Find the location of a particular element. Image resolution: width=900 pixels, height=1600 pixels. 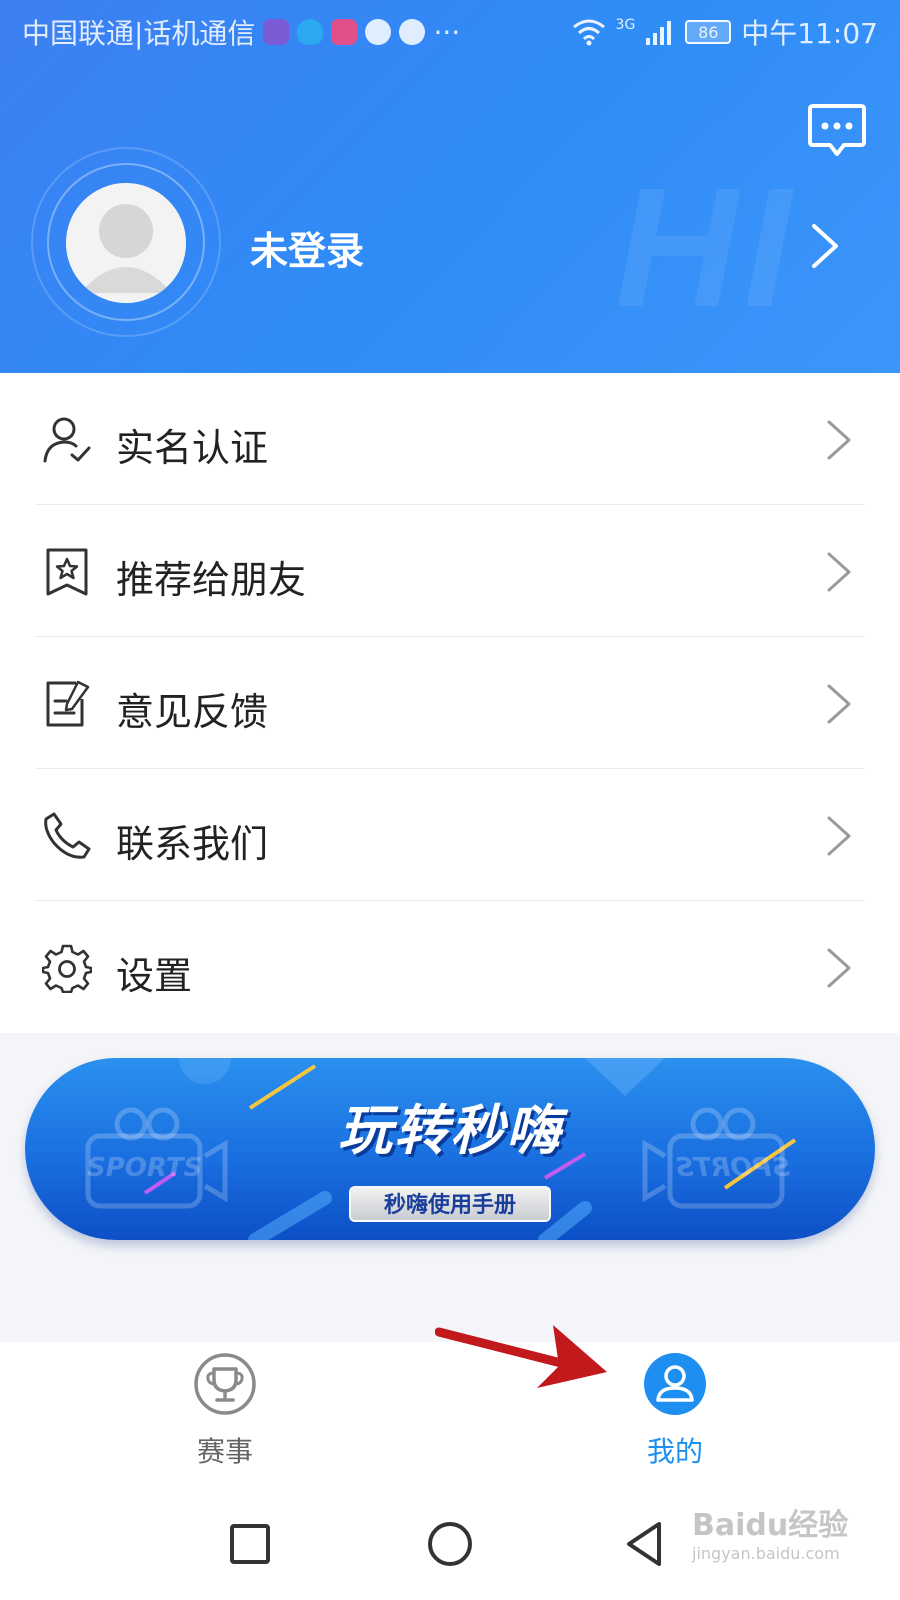

baidu-watermark: Baidu经验 jingyan.baidu.com is located at coordinates (777, 1531).